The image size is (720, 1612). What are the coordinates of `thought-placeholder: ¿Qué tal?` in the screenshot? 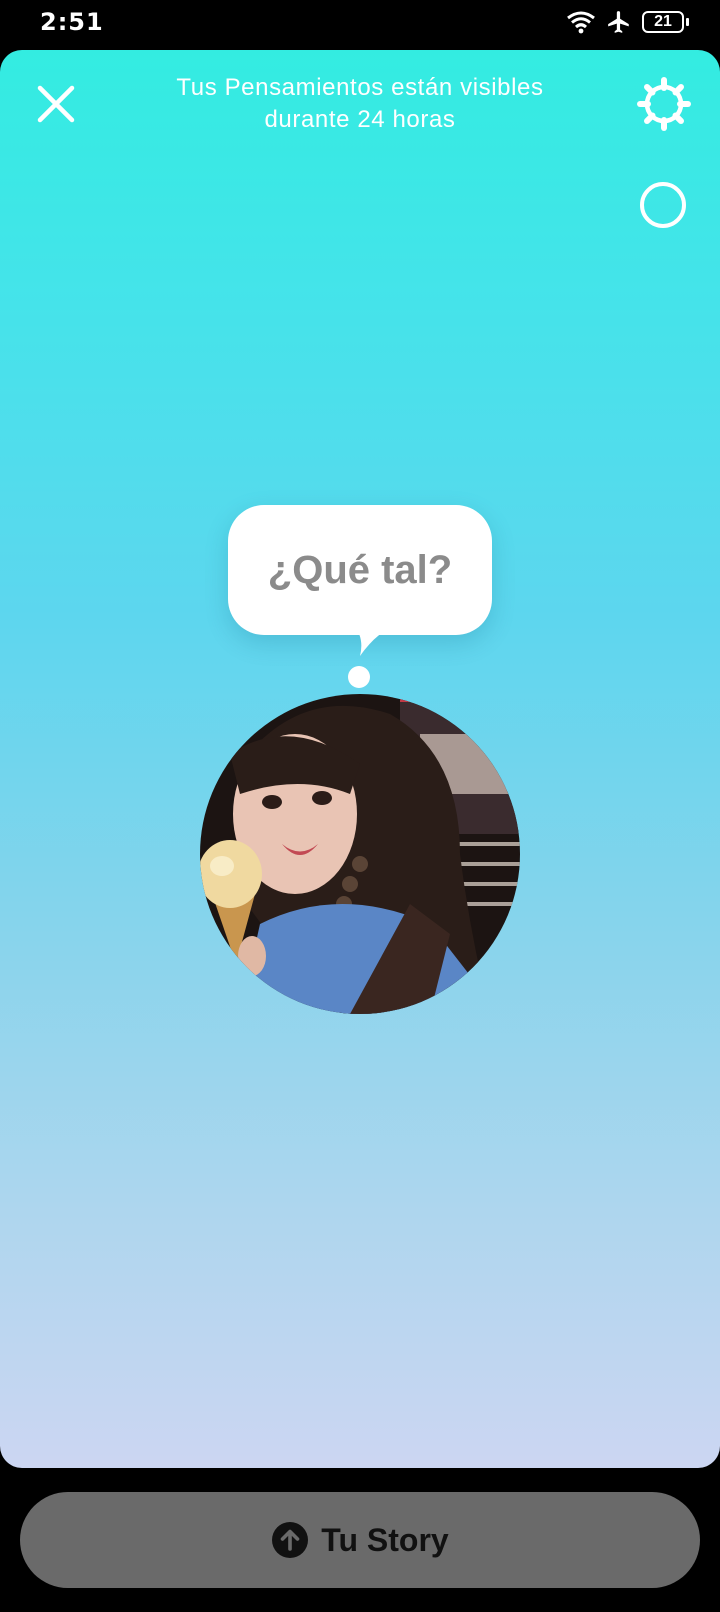 It's located at (360, 569).